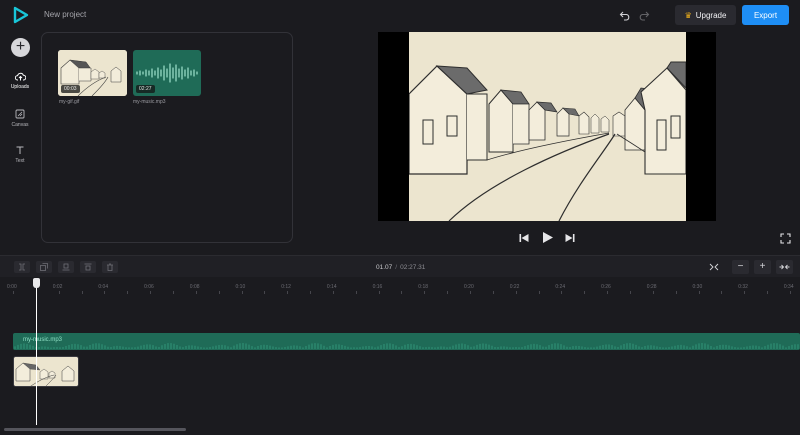 The width and height of the screenshot is (800, 435). Describe the element at coordinates (714, 267) in the screenshot. I see `fit-timeline-icon` at that location.